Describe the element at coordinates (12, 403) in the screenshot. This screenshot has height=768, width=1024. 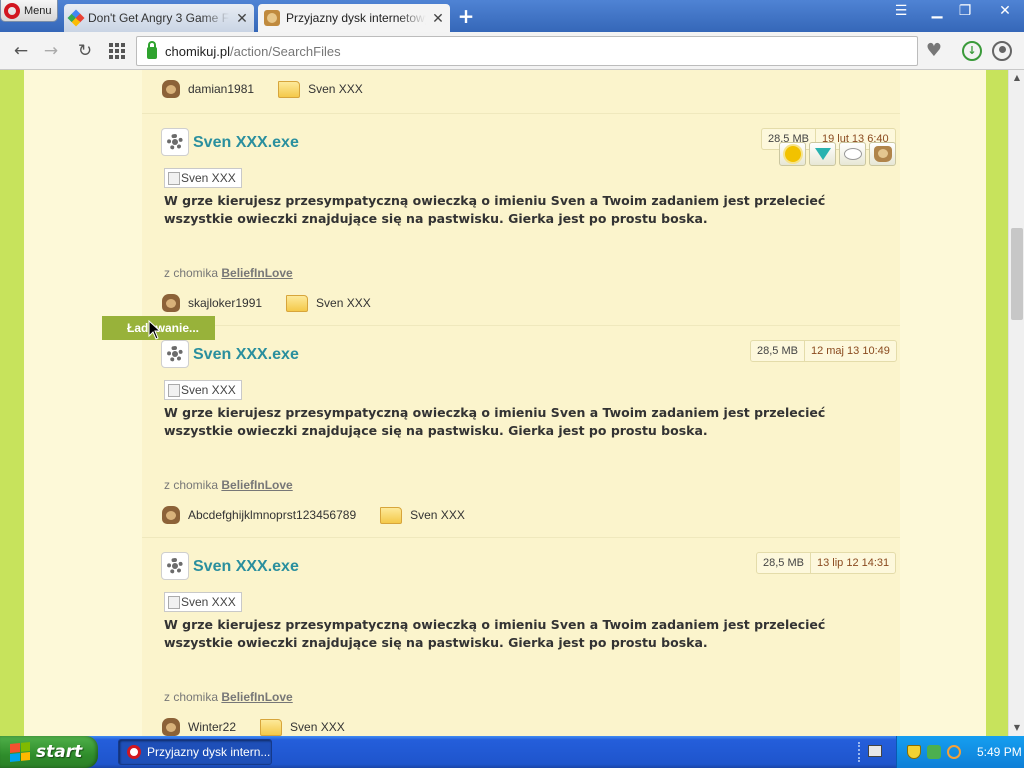
I see `left-green-border` at that location.